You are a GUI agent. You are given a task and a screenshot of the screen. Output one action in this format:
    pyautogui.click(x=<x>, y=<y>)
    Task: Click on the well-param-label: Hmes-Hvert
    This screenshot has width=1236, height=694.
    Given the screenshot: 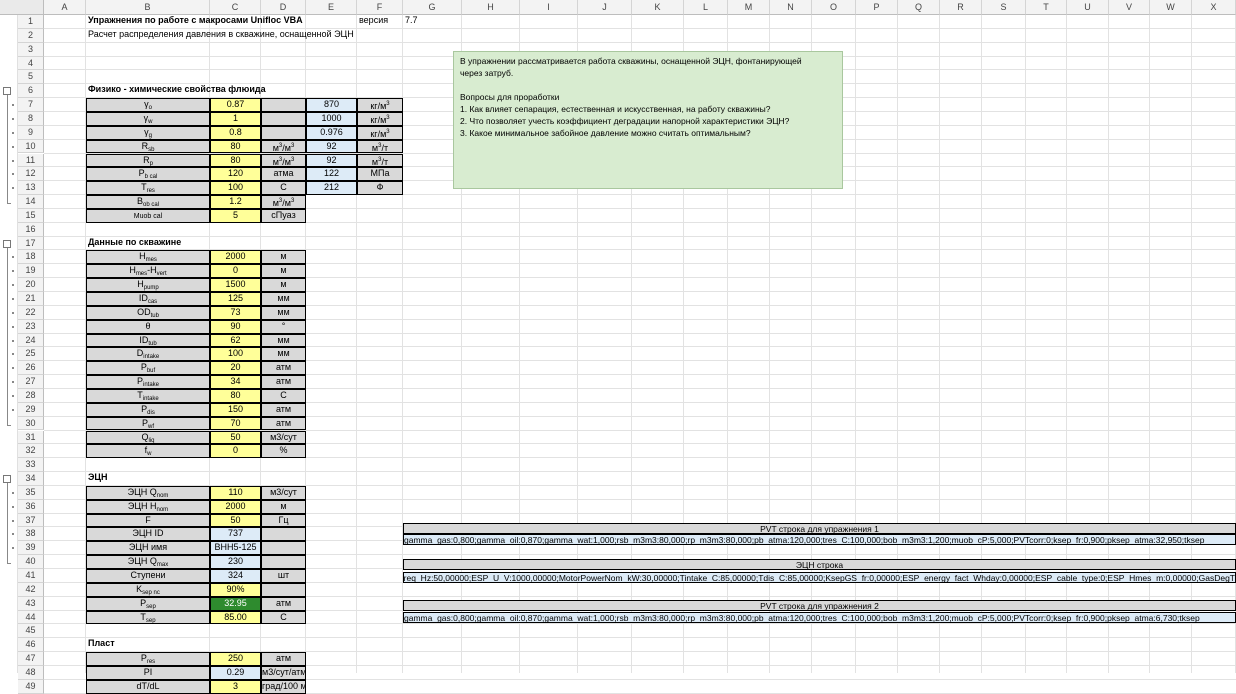 What is the action you would take?
    pyautogui.click(x=148, y=271)
    